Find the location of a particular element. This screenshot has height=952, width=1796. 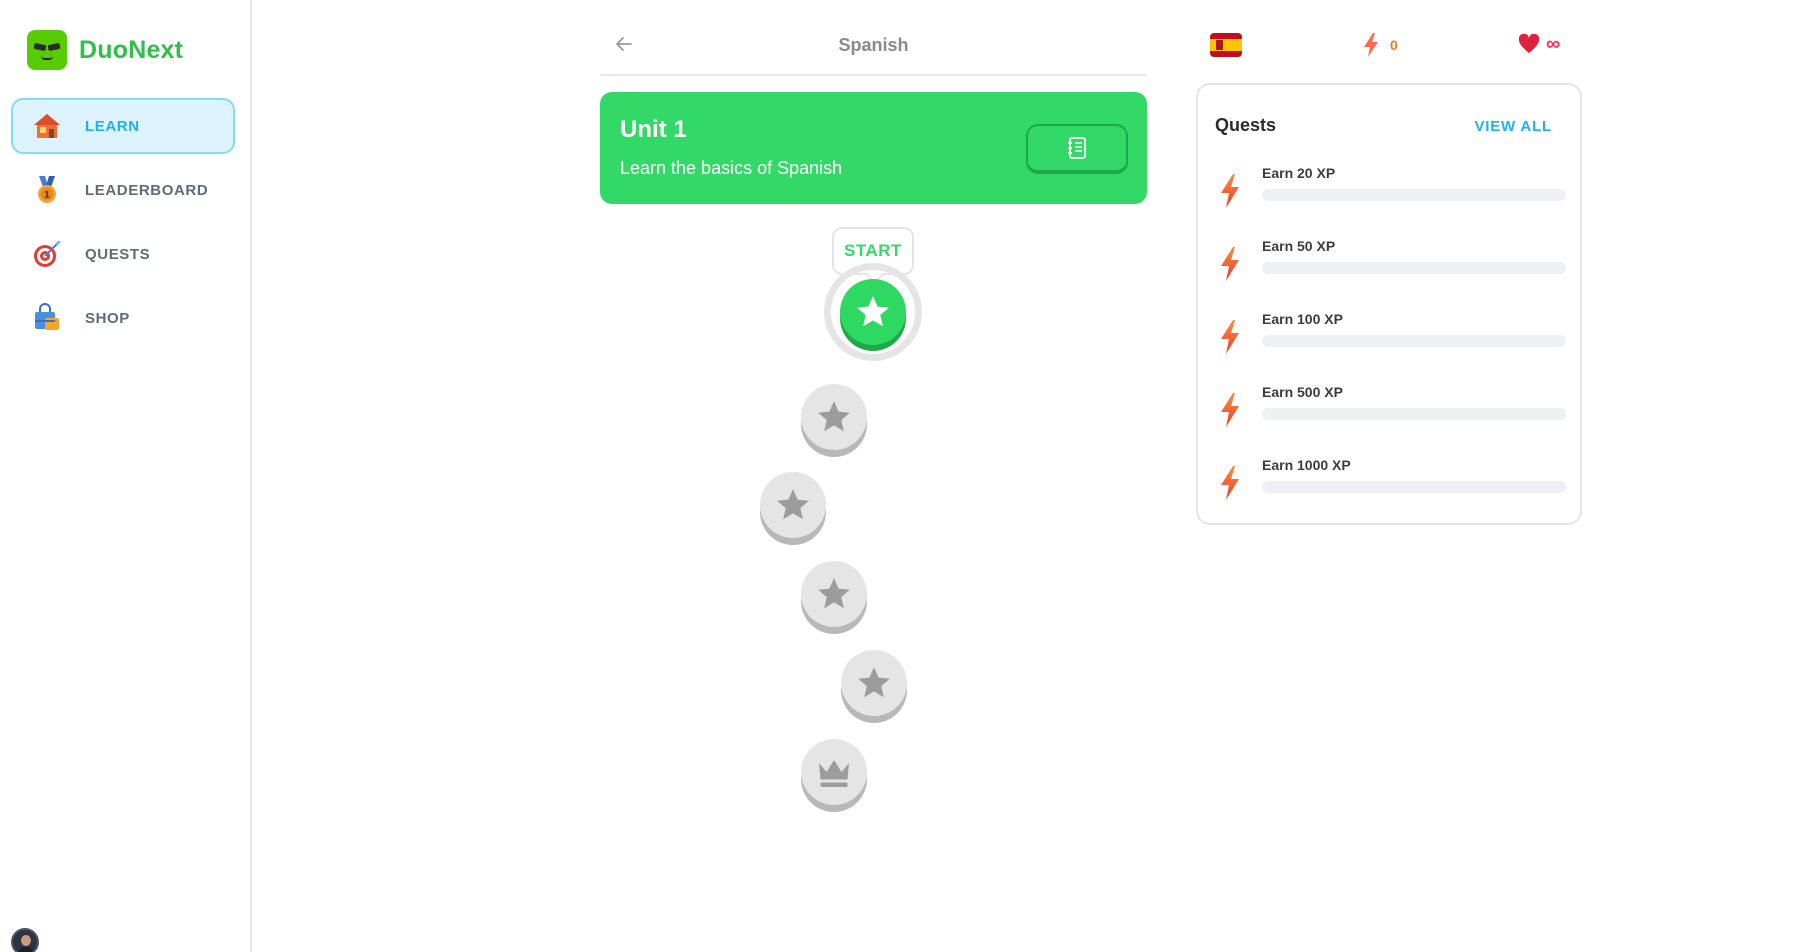

hearts-counter: ∞ is located at coordinates (1539, 44).